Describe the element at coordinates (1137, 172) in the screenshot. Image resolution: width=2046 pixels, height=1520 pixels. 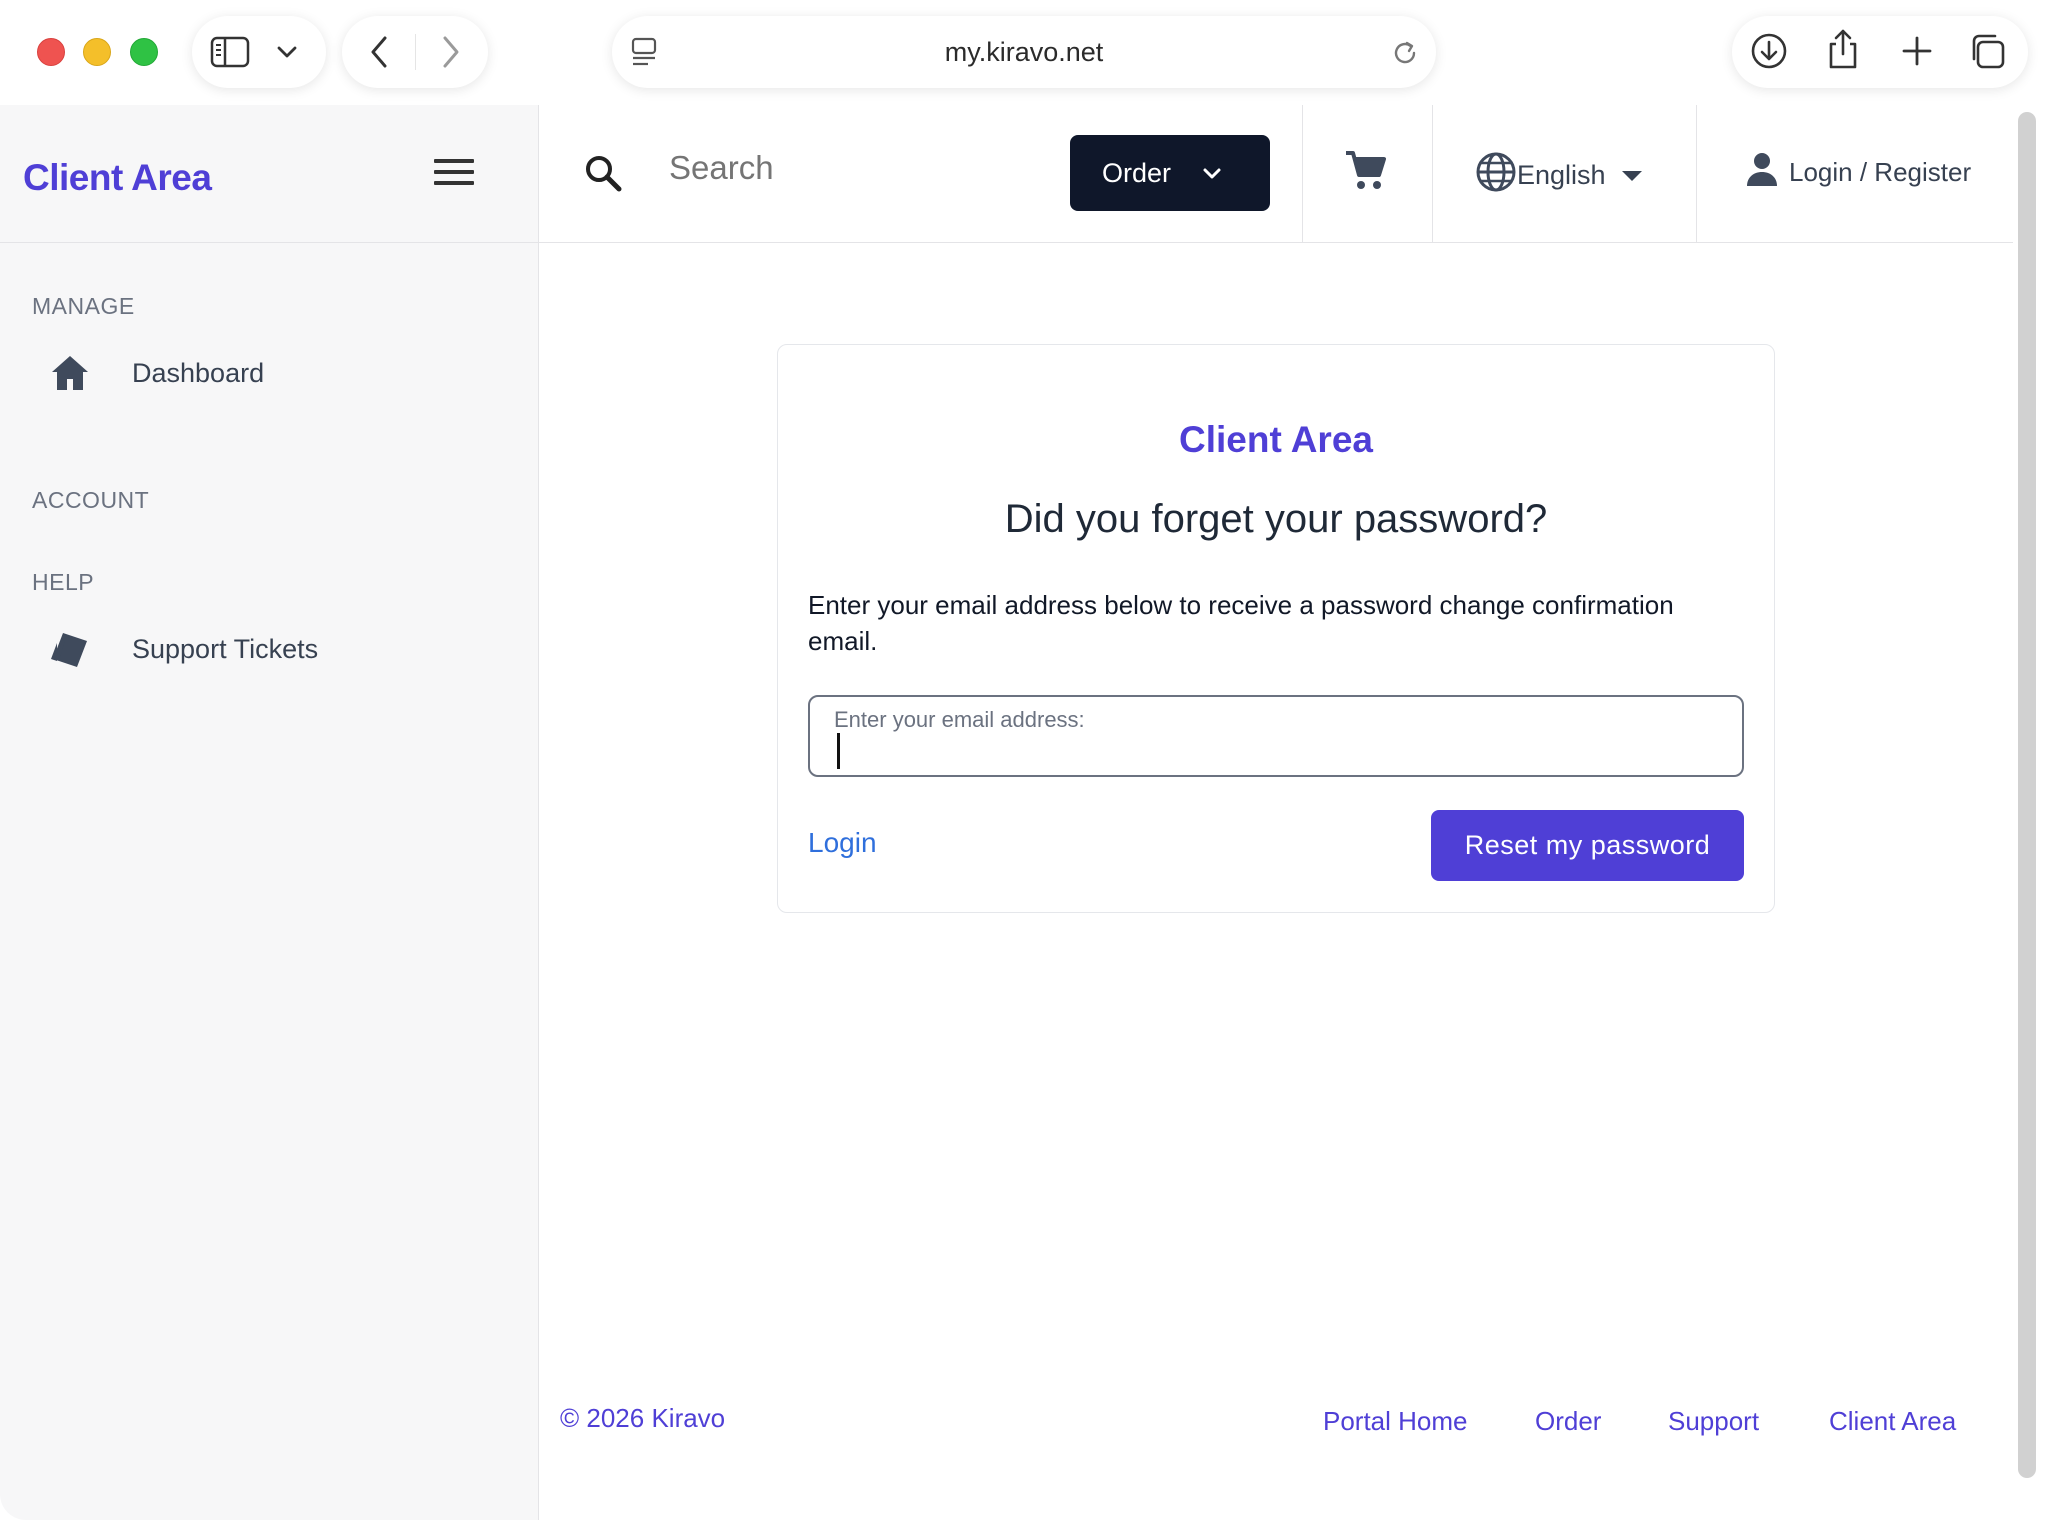
I see `order-button-label: Order` at that location.